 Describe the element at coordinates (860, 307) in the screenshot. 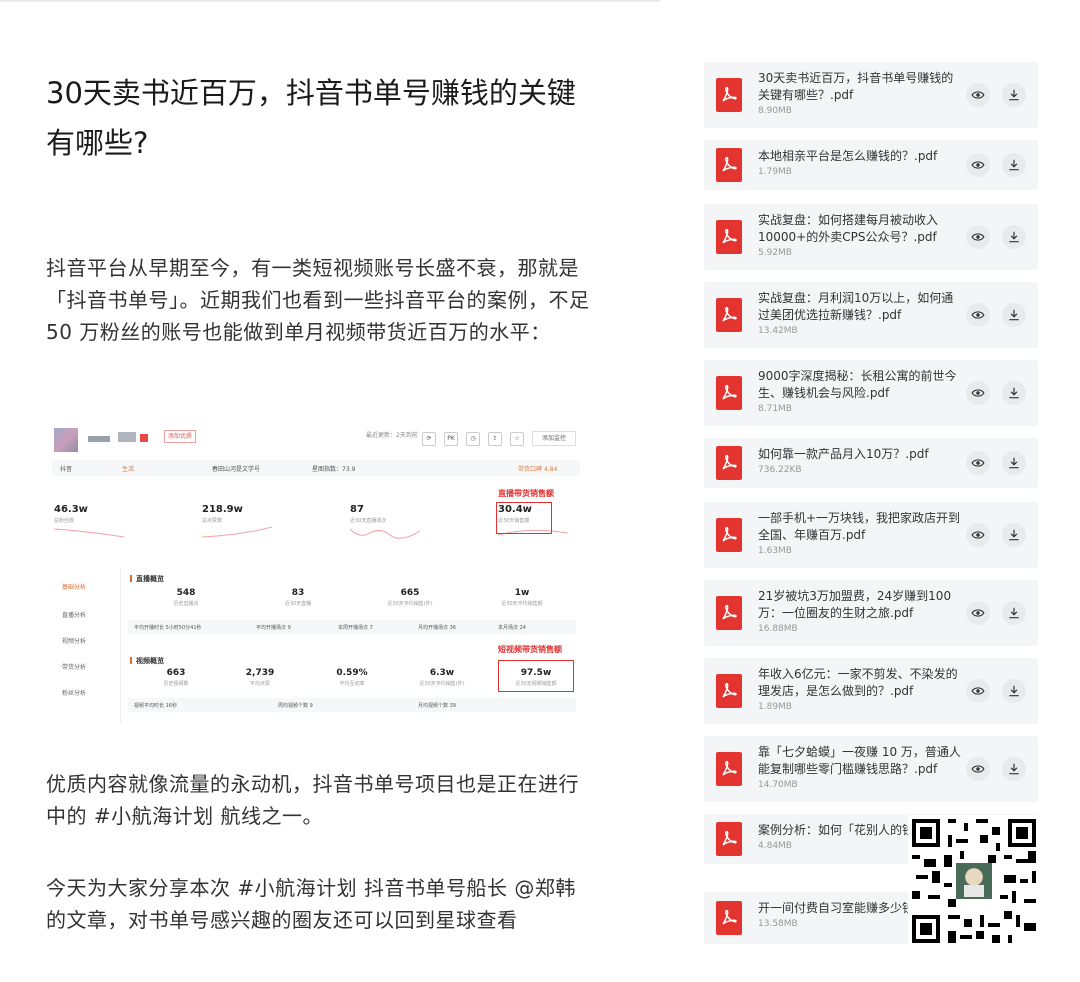

I see `file-name: 实战复盘：月利润10万以上，如何通过美团优选拉新赚钱？.pdf` at that location.